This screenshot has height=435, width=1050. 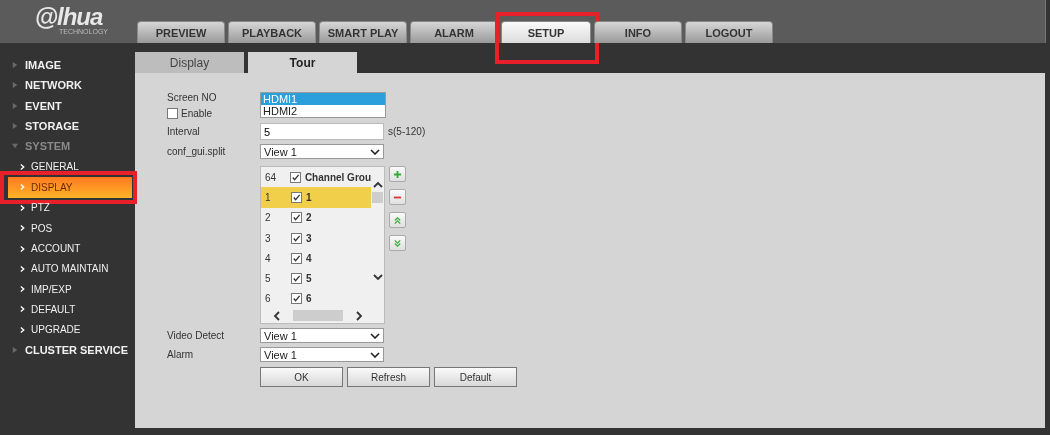 What do you see at coordinates (377, 277) in the screenshot?
I see `scroll-down-icon` at bounding box center [377, 277].